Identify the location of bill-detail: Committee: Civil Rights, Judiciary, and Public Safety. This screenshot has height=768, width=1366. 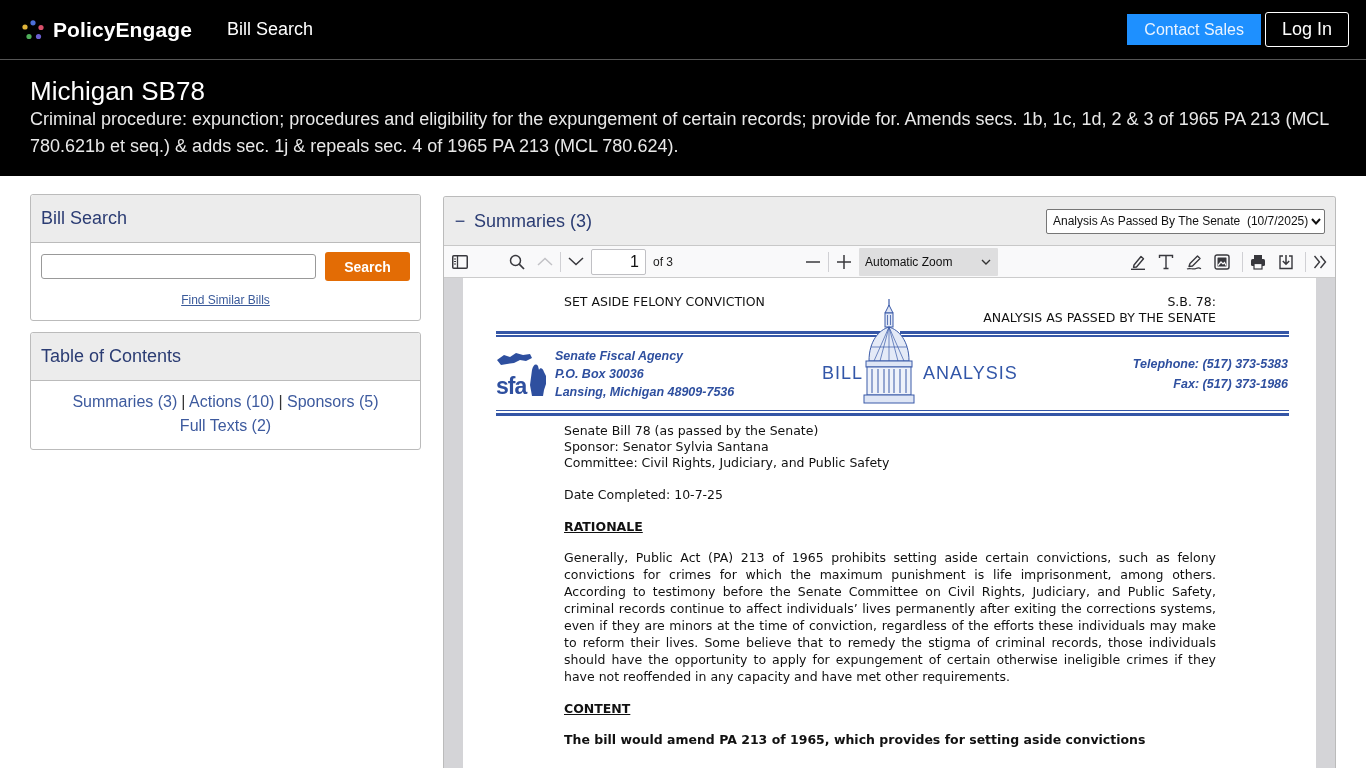
(727, 463).